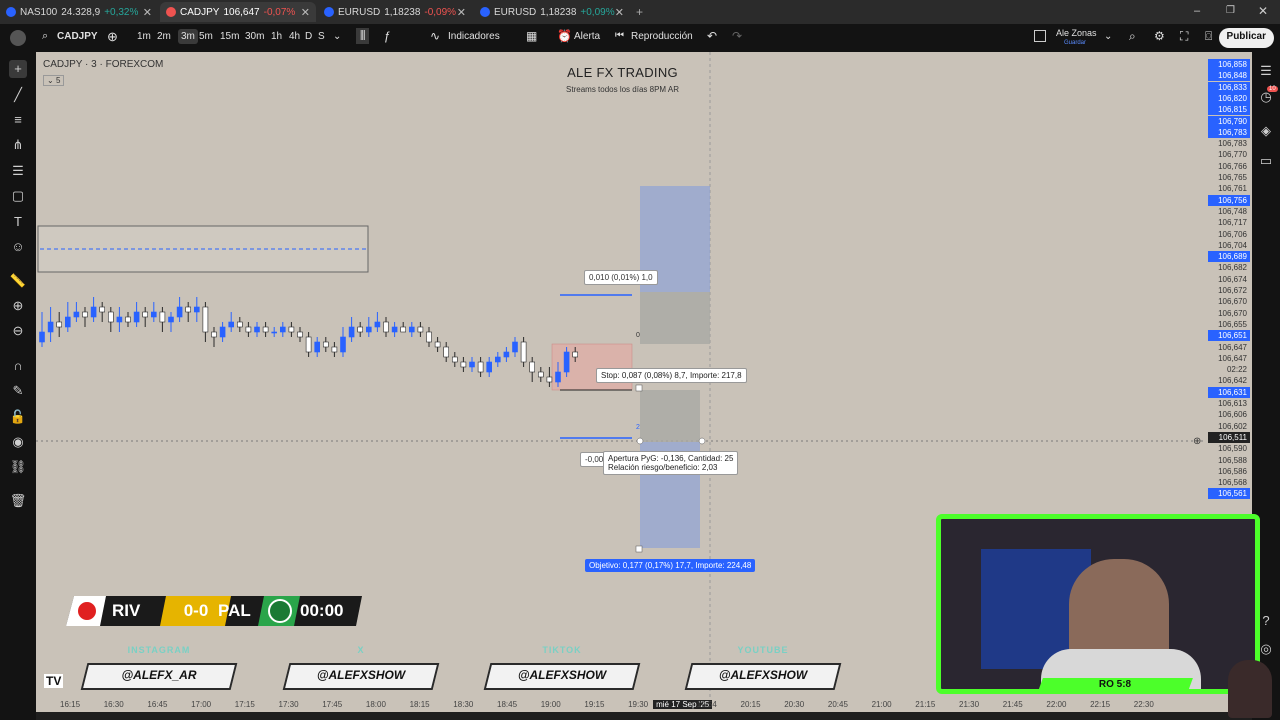 The width and height of the screenshot is (1280, 720). What do you see at coordinates (419, 704) in the screenshot?
I see `time-label: 18:15` at bounding box center [419, 704].